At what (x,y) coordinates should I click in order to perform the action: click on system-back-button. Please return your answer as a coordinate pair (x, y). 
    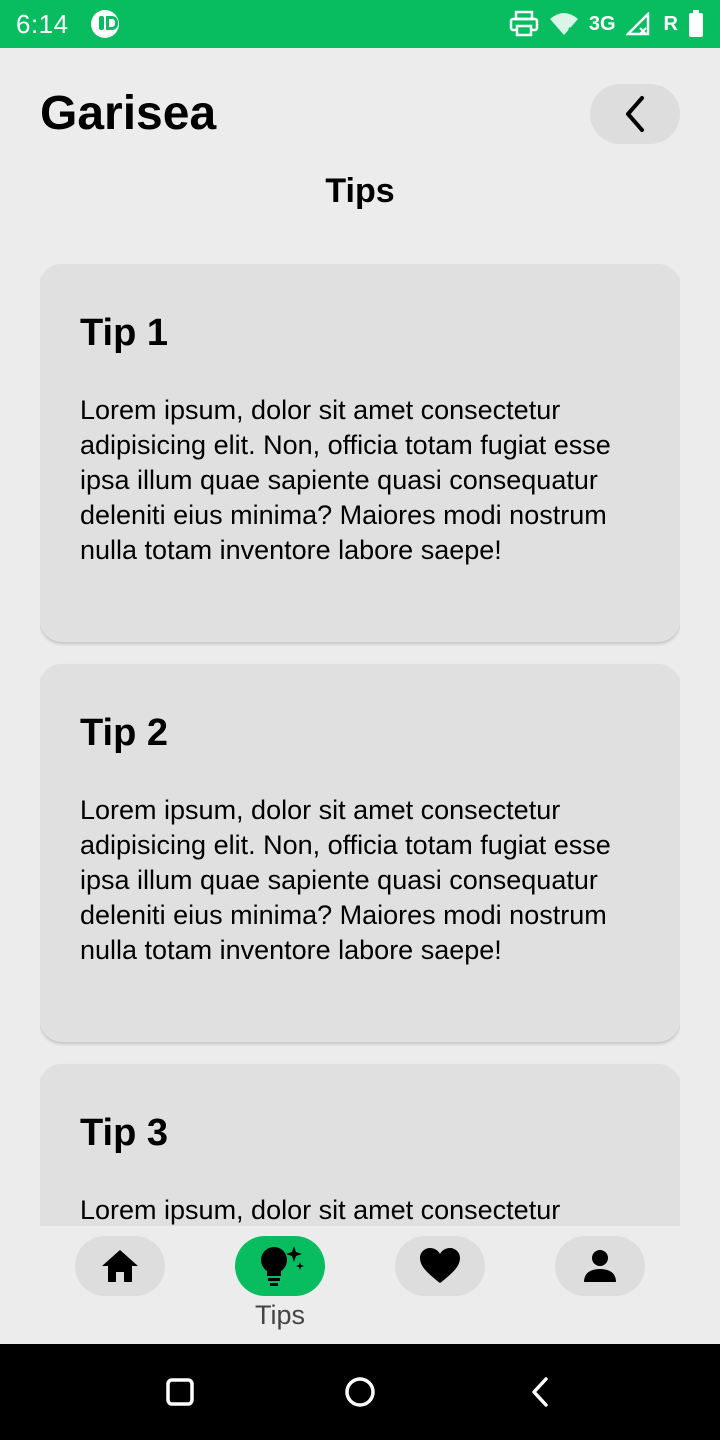
    Looking at the image, I should click on (540, 1392).